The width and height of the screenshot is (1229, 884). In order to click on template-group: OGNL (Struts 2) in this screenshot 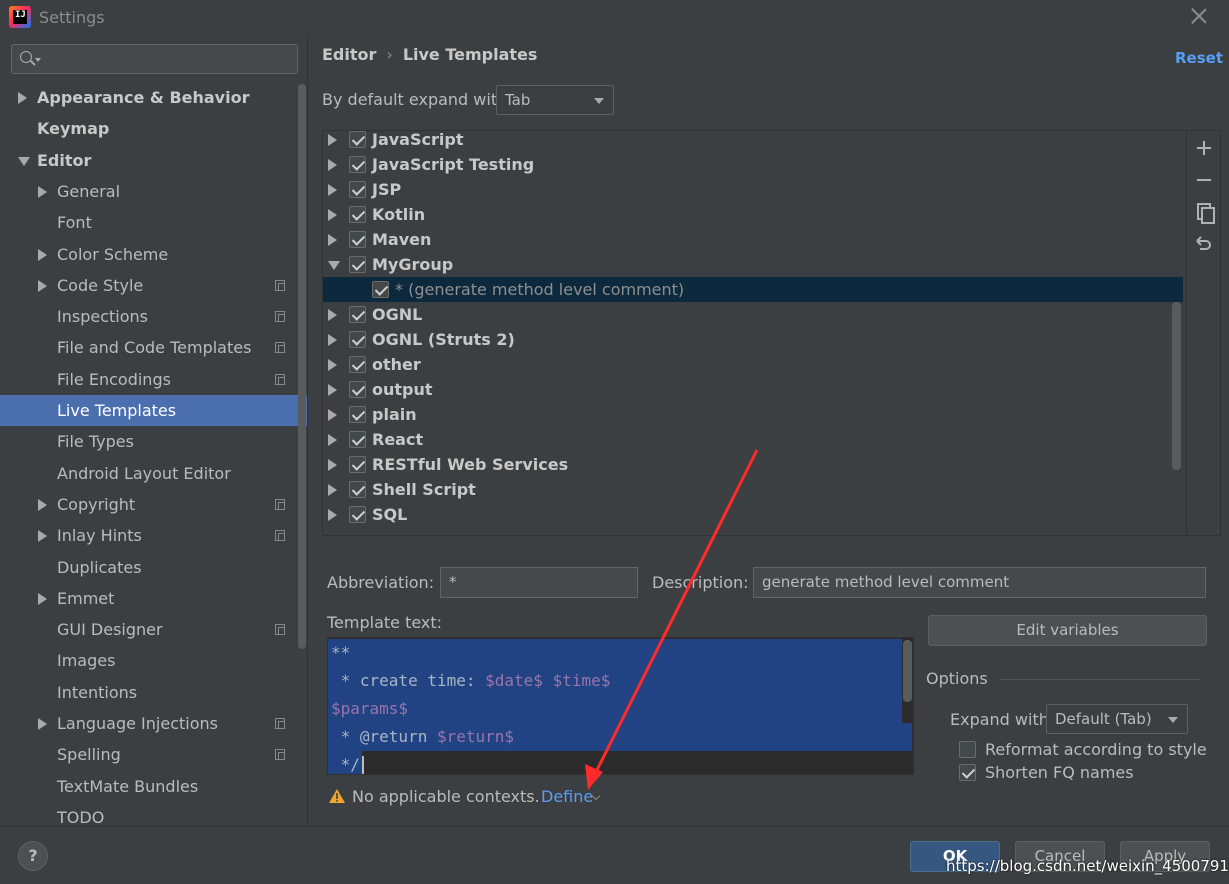, I will do `click(753, 339)`.